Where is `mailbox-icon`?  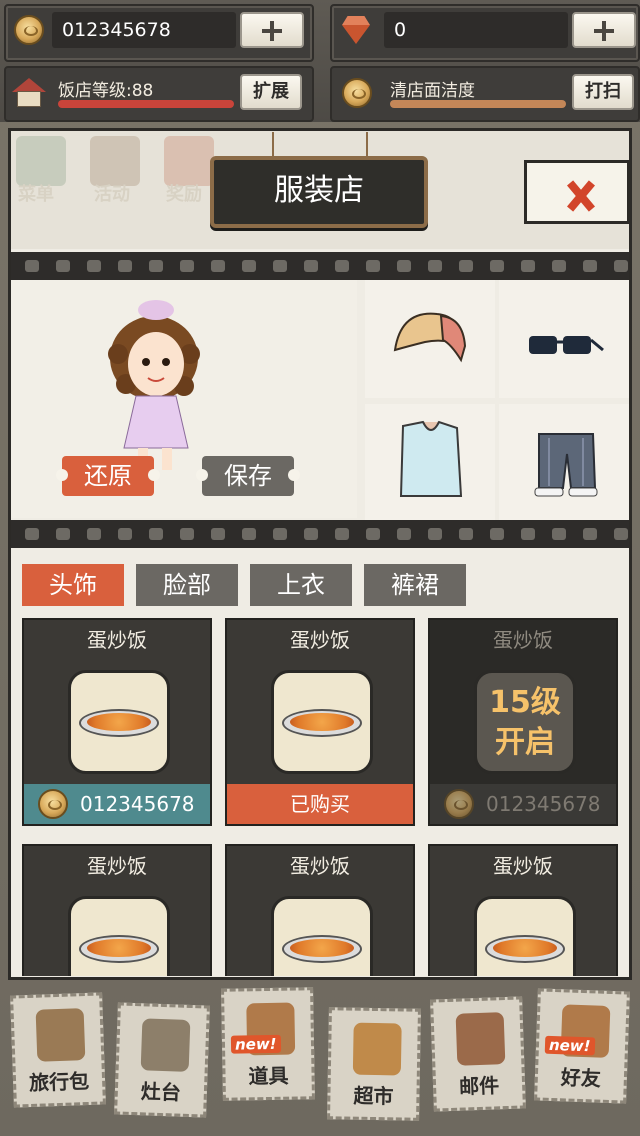
mailbox-icon is located at coordinates (480, 1039).